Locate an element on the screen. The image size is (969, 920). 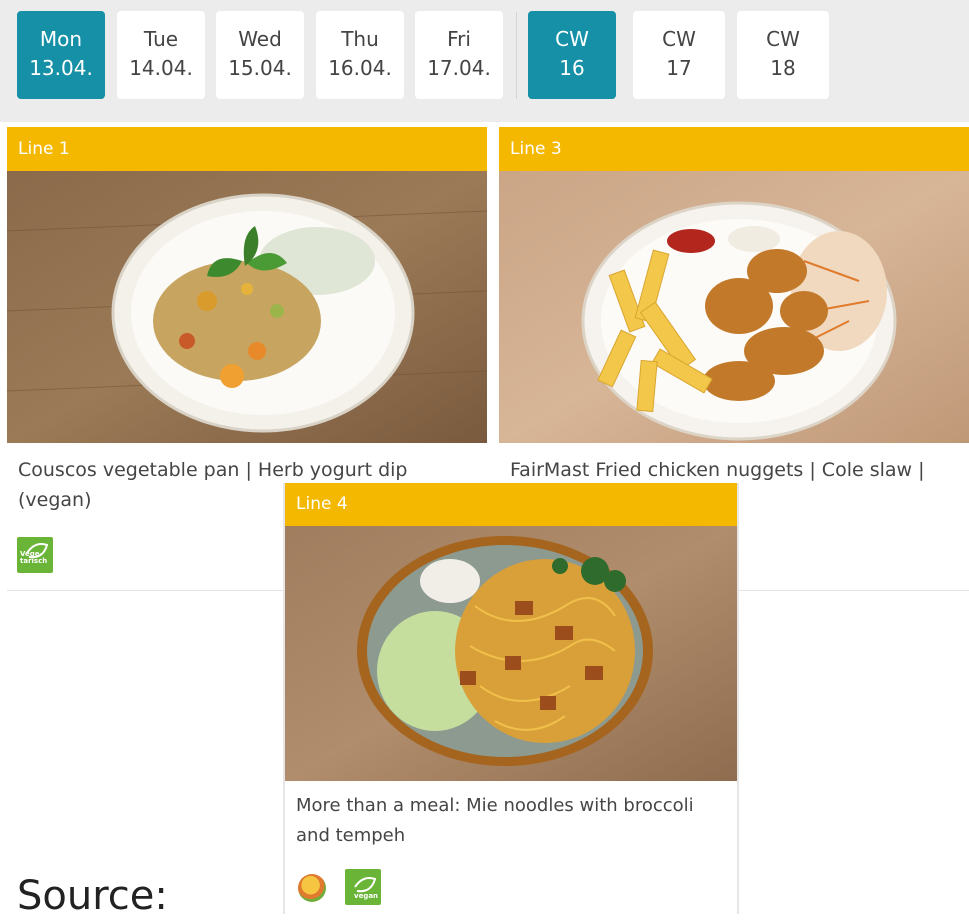
vegetarian-badge-icon: Vege-tarisch is located at coordinates (35, 555).